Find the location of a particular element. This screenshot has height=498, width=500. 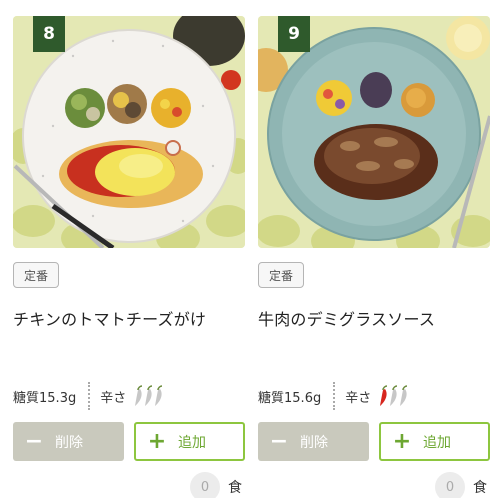

meal-name: 牛肉のデミグラスソース is located at coordinates (378, 318).